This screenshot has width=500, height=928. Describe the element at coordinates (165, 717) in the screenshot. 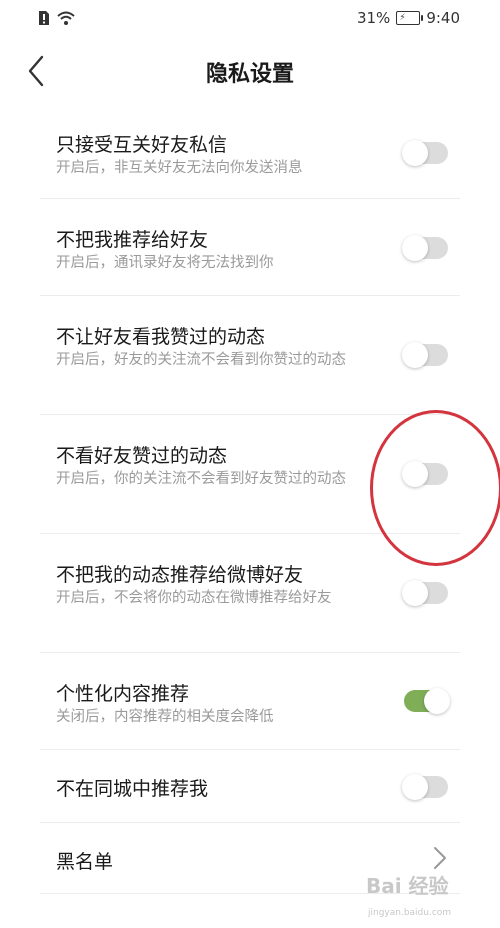

I see `setting-desc: 关闭后，内容推荐的相关度会降低` at that location.